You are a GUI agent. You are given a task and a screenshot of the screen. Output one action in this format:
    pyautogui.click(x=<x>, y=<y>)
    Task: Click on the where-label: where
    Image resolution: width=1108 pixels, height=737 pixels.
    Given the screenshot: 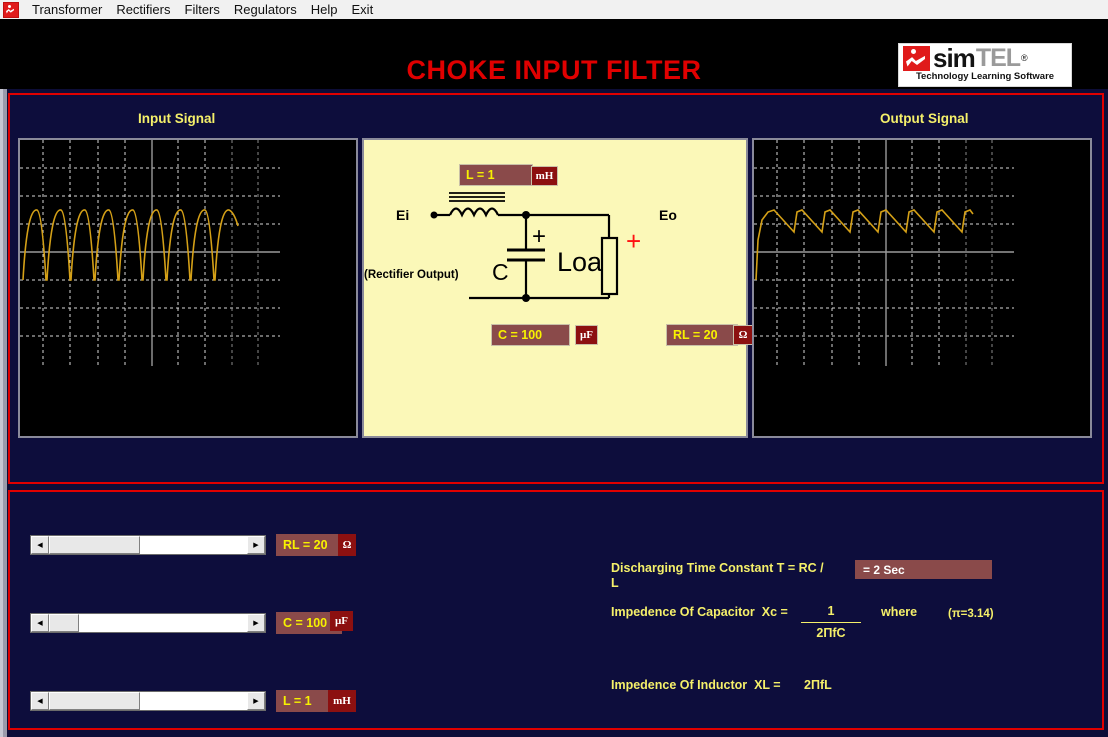 What is the action you would take?
    pyautogui.click(x=899, y=612)
    